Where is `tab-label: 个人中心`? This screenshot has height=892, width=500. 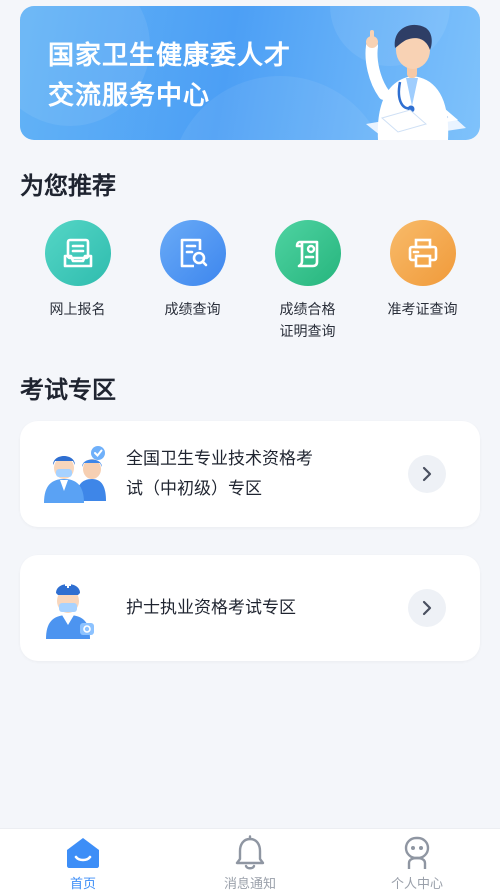 tab-label: 个人中心 is located at coordinates (416, 884).